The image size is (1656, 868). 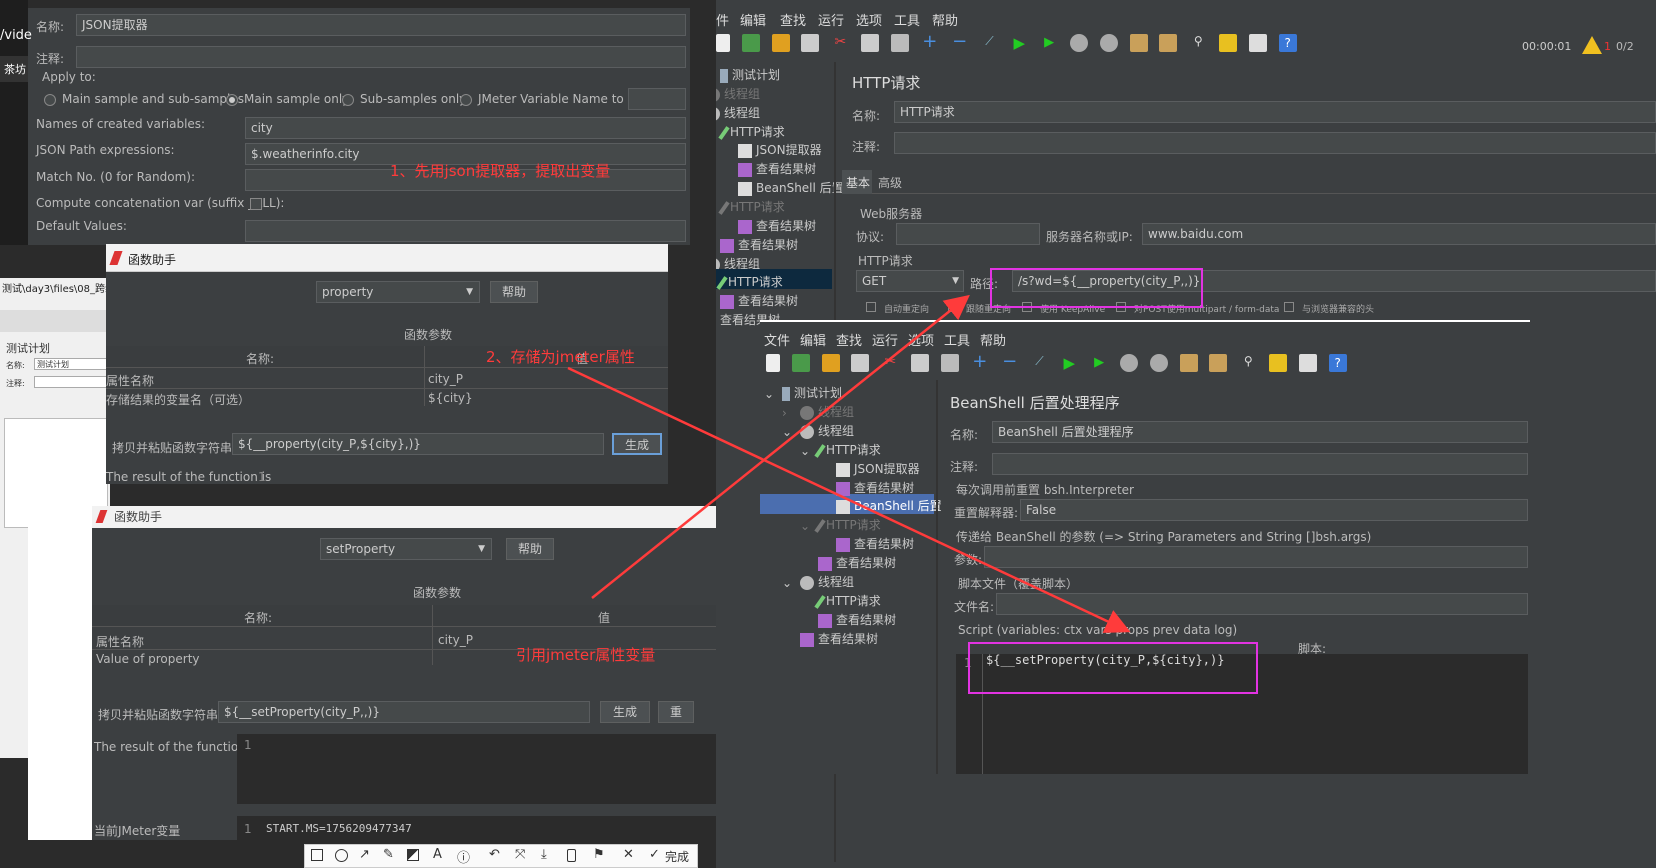 What do you see at coordinates (494, 854) in the screenshot?
I see `undo-icon: ↶` at bounding box center [494, 854].